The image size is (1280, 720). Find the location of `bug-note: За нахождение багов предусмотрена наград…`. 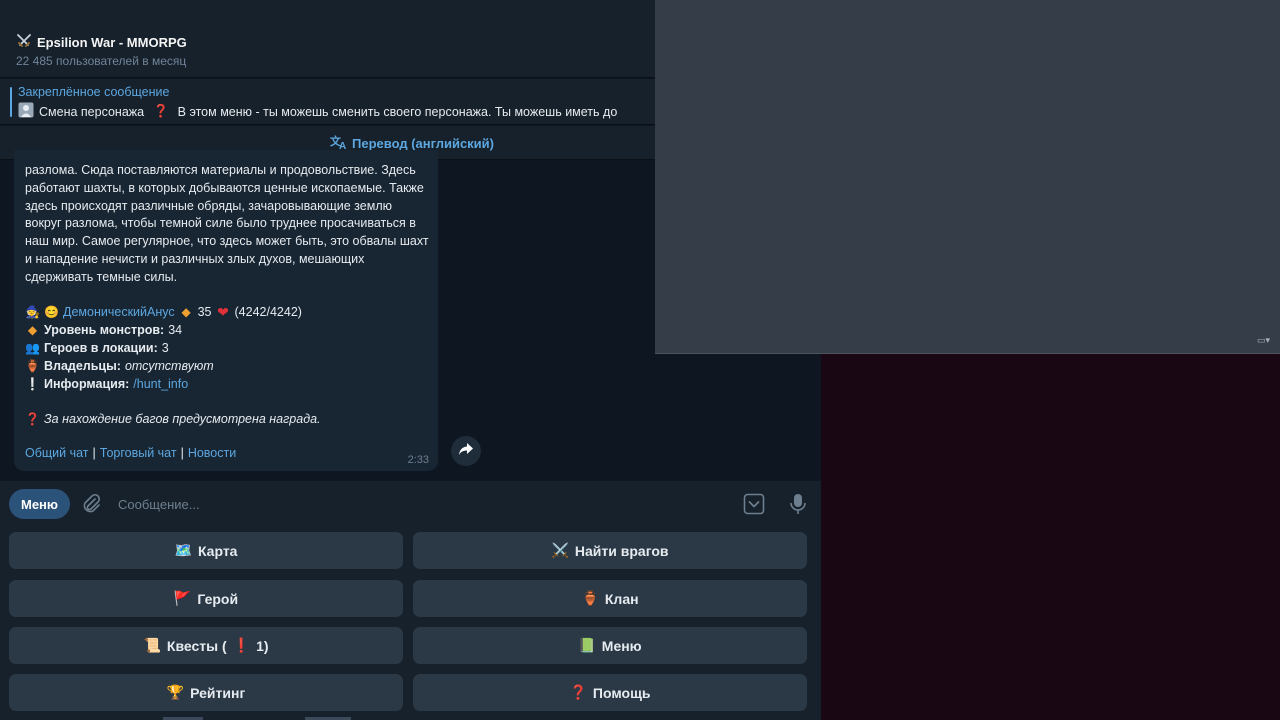

bug-note: За нахождение багов предусмотрена наград… is located at coordinates (182, 419).